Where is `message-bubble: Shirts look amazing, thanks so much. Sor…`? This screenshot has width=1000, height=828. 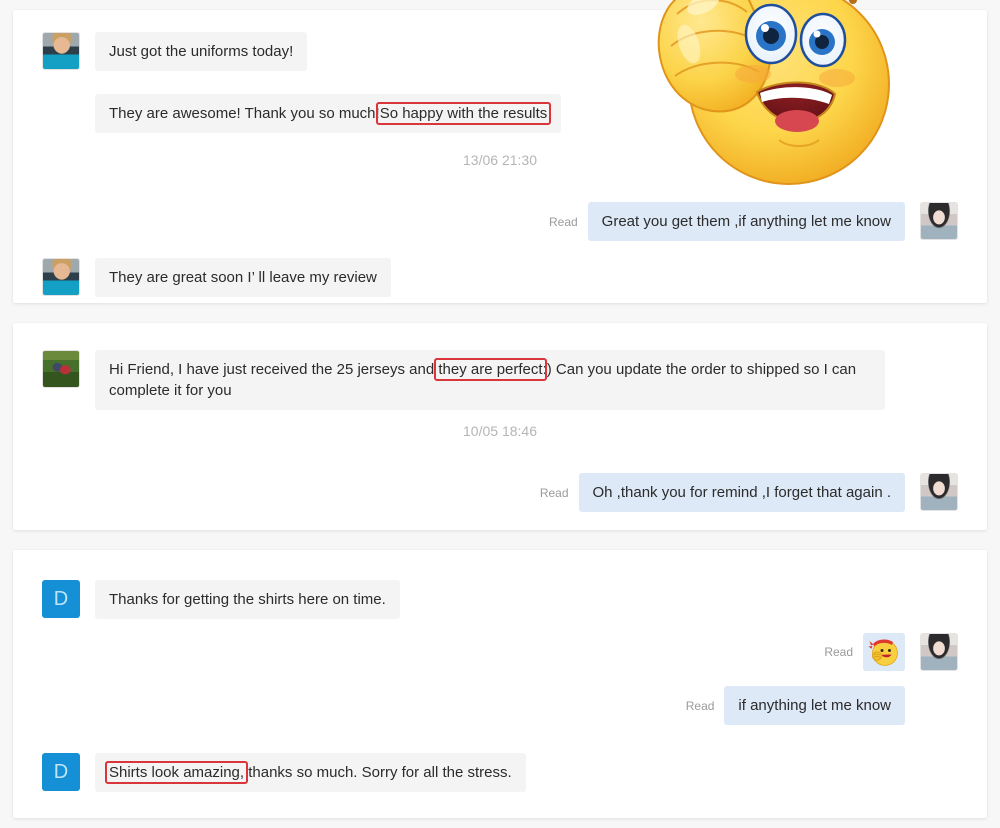
message-bubble: Shirts look amazing, thanks so much. Sor… is located at coordinates (310, 772).